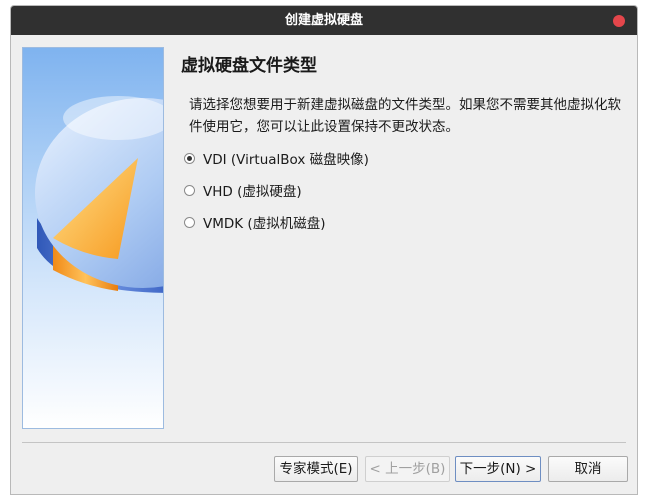 This screenshot has width=648, height=504. I want to click on option-vdi: VDI (VirtualBox 磁盘映像), so click(276, 158).